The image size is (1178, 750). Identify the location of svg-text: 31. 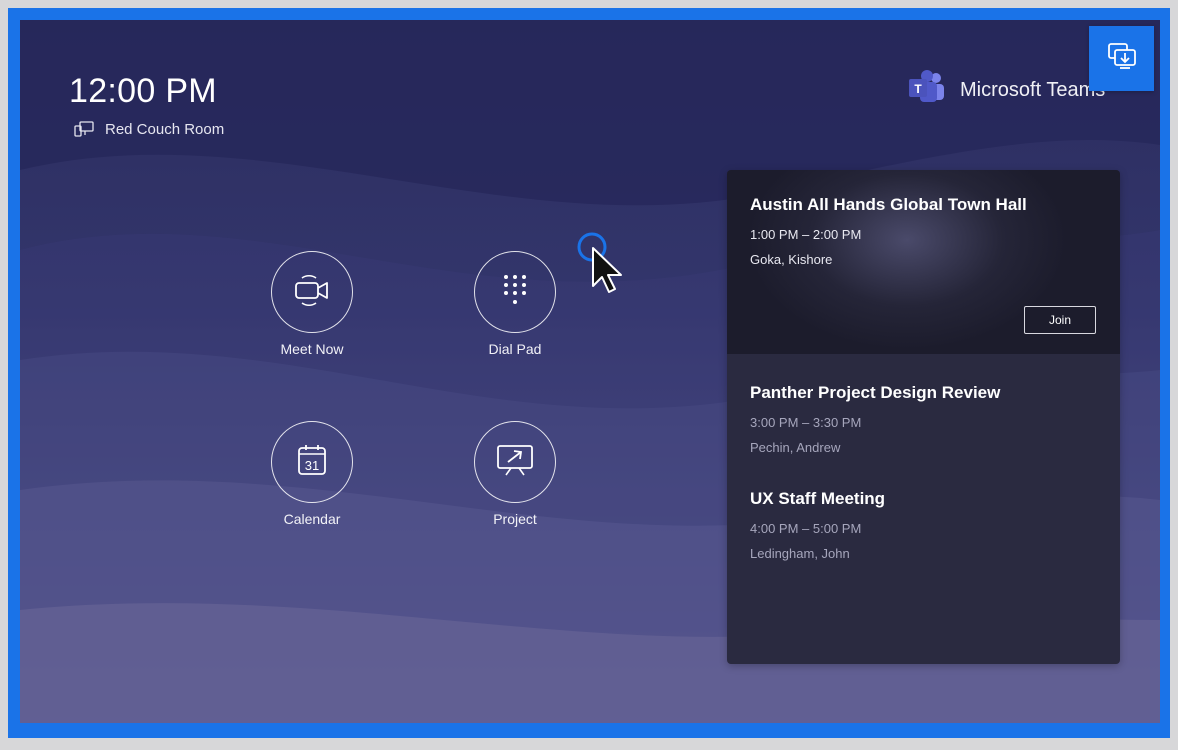
(312, 465).